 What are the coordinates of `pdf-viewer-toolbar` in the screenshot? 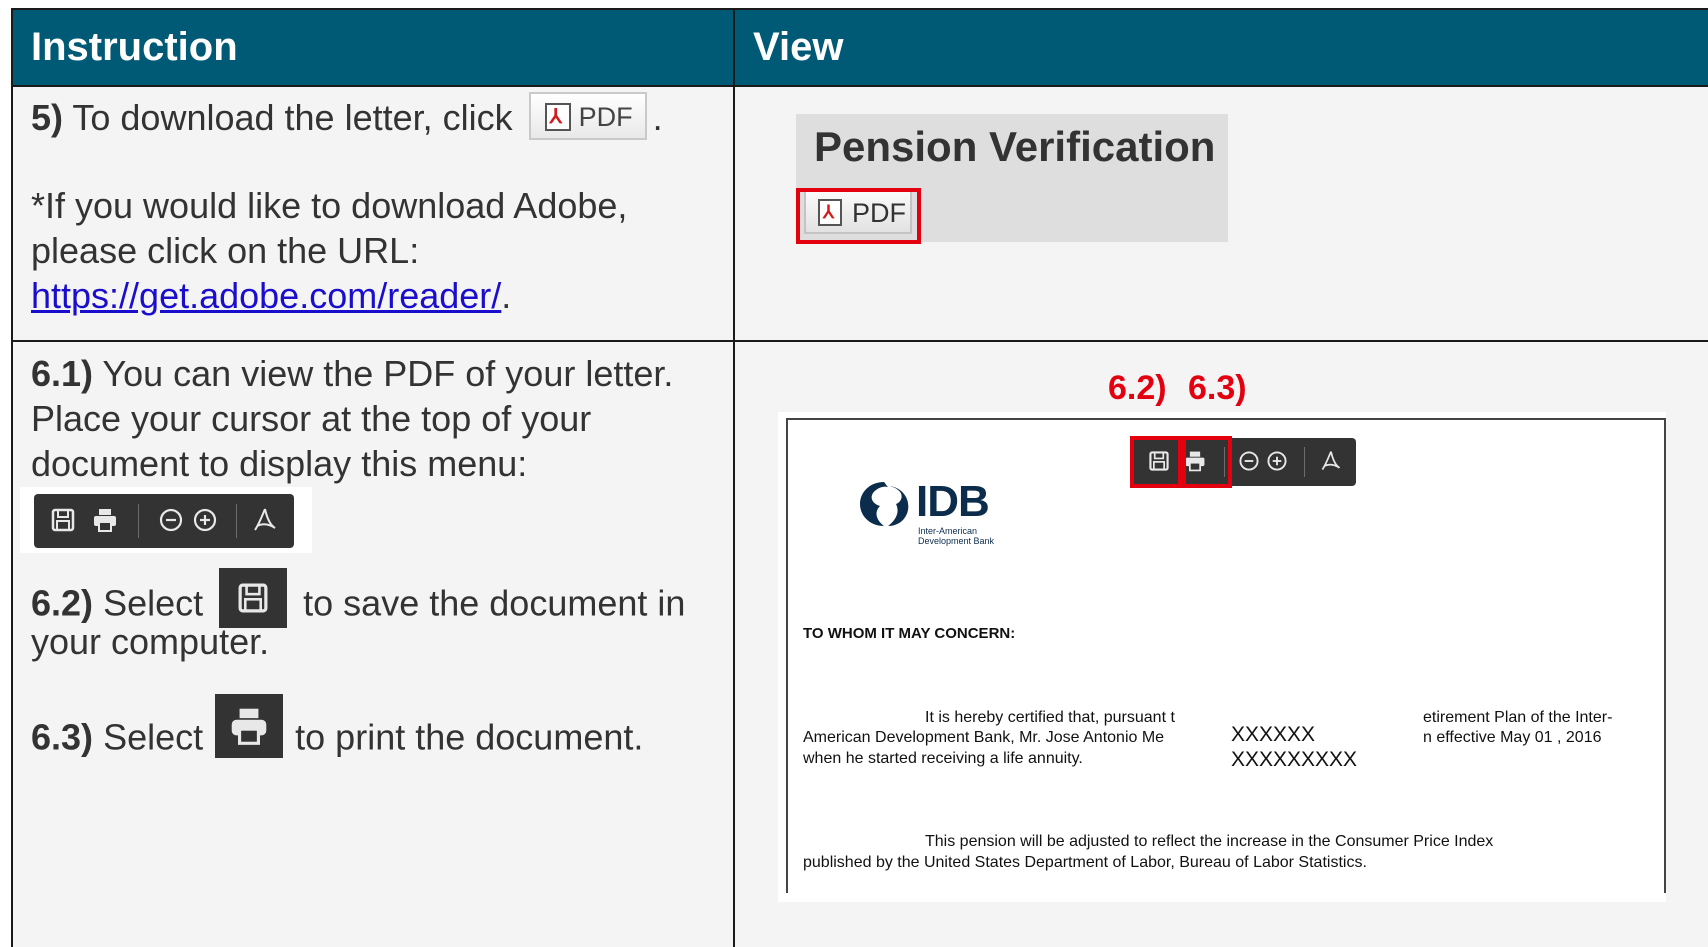 It's located at (164, 521).